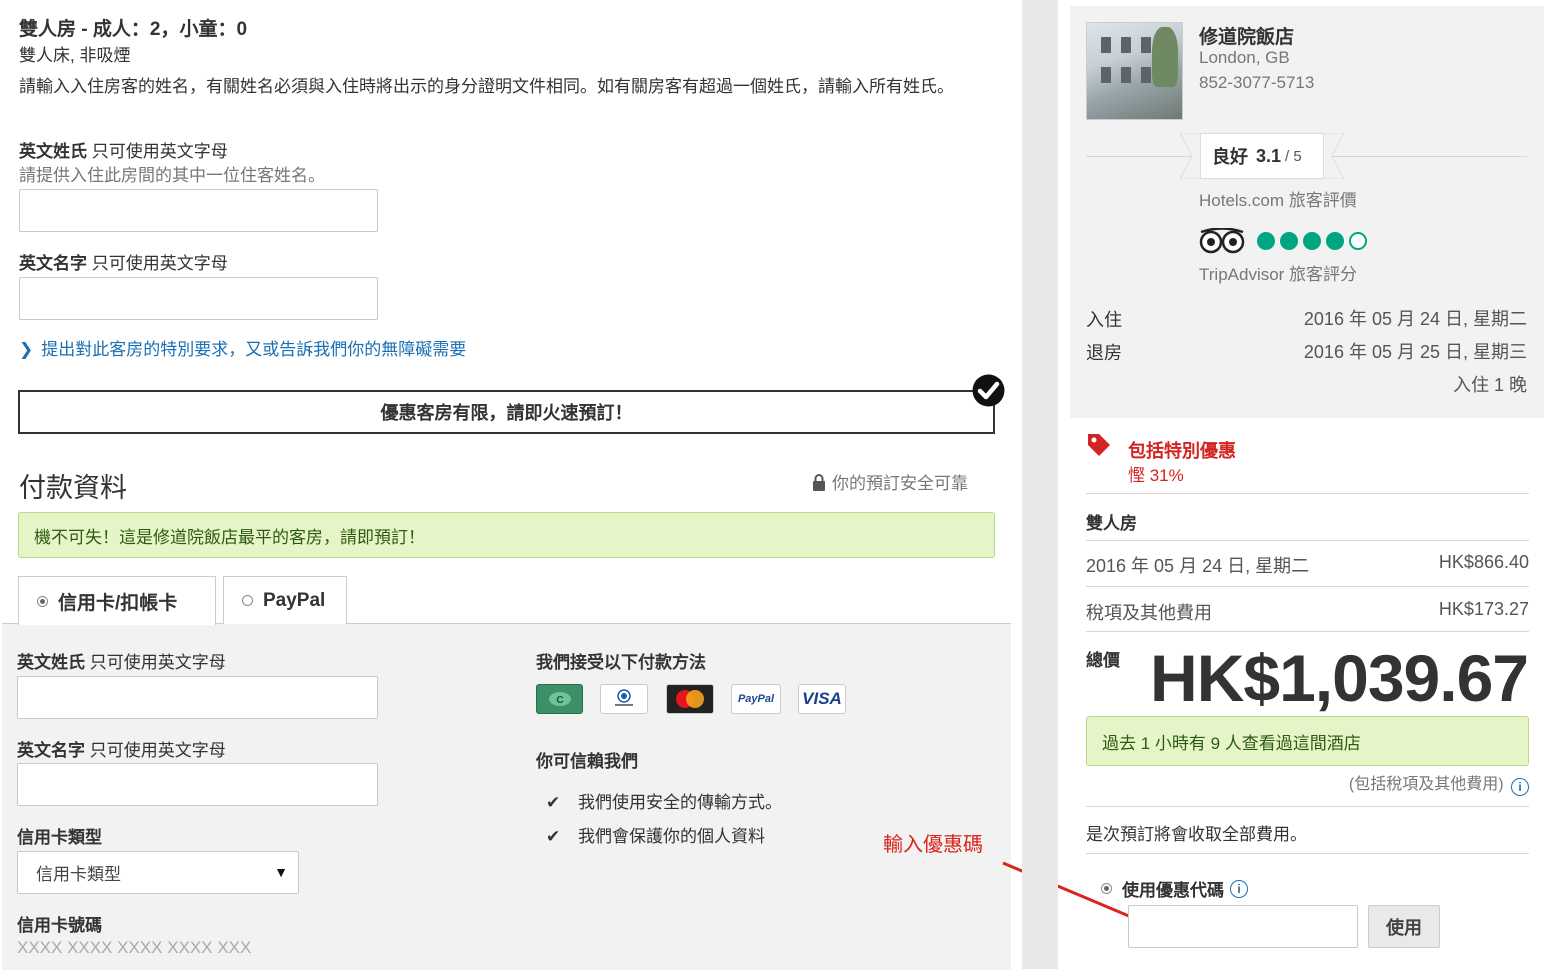 Image resolution: width=1550 pixels, height=970 pixels. Describe the element at coordinates (197, 784) in the screenshot. I see `card-firstname-input` at that location.